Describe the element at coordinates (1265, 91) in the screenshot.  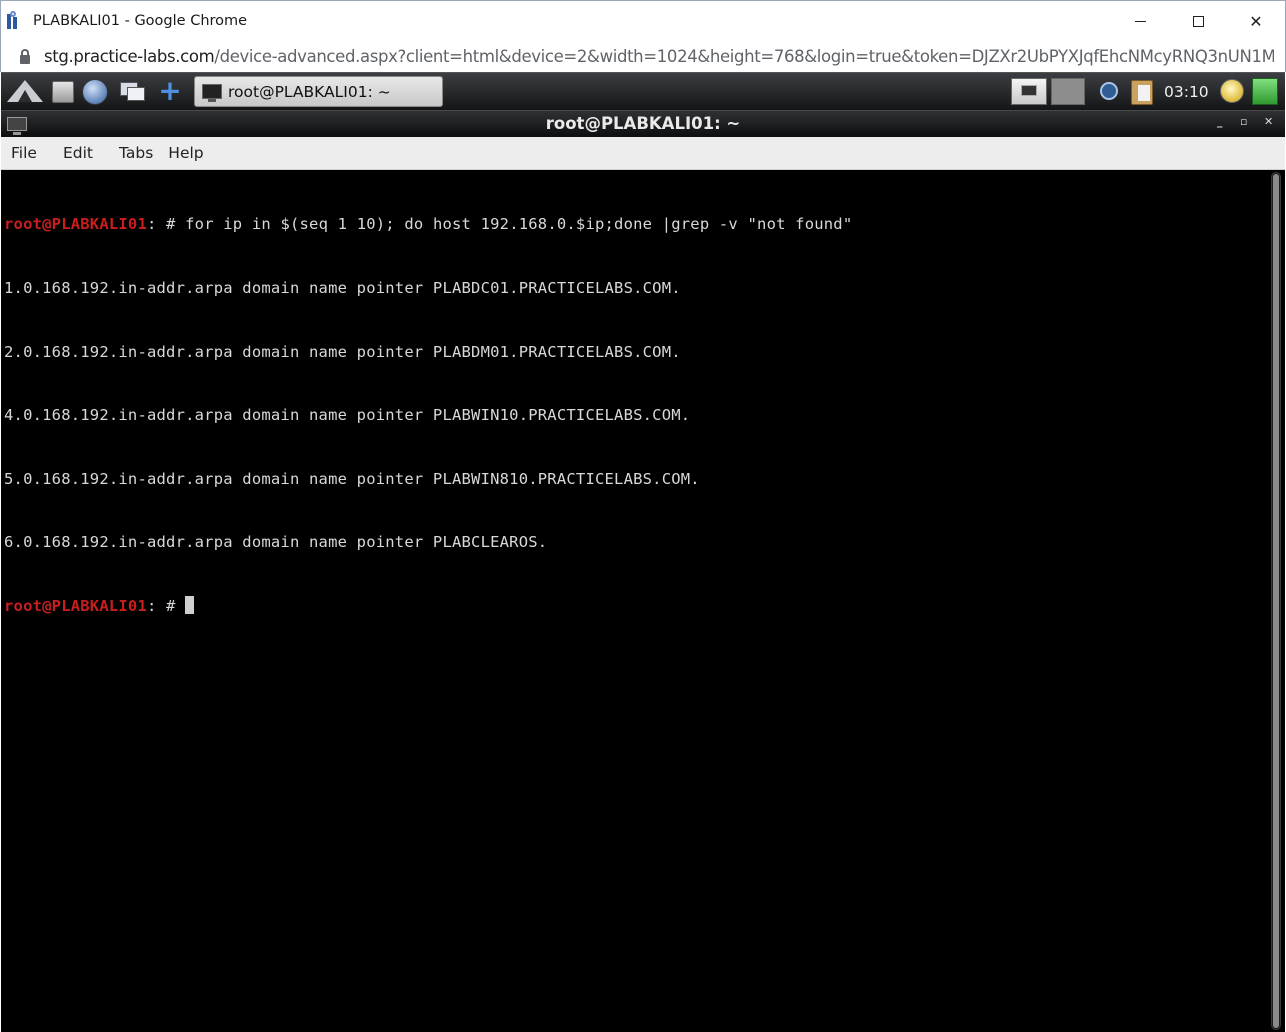
I see `logout-icon` at that location.